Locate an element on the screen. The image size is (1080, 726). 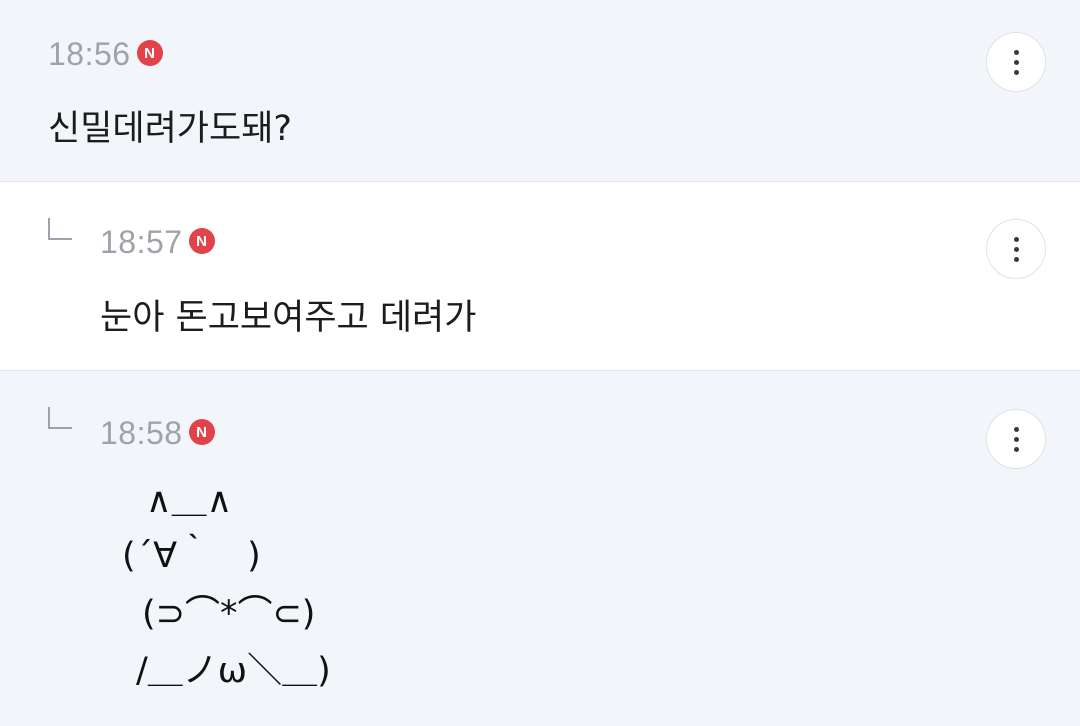
comment-meta: 18:57 N is located at coordinates (157, 242).